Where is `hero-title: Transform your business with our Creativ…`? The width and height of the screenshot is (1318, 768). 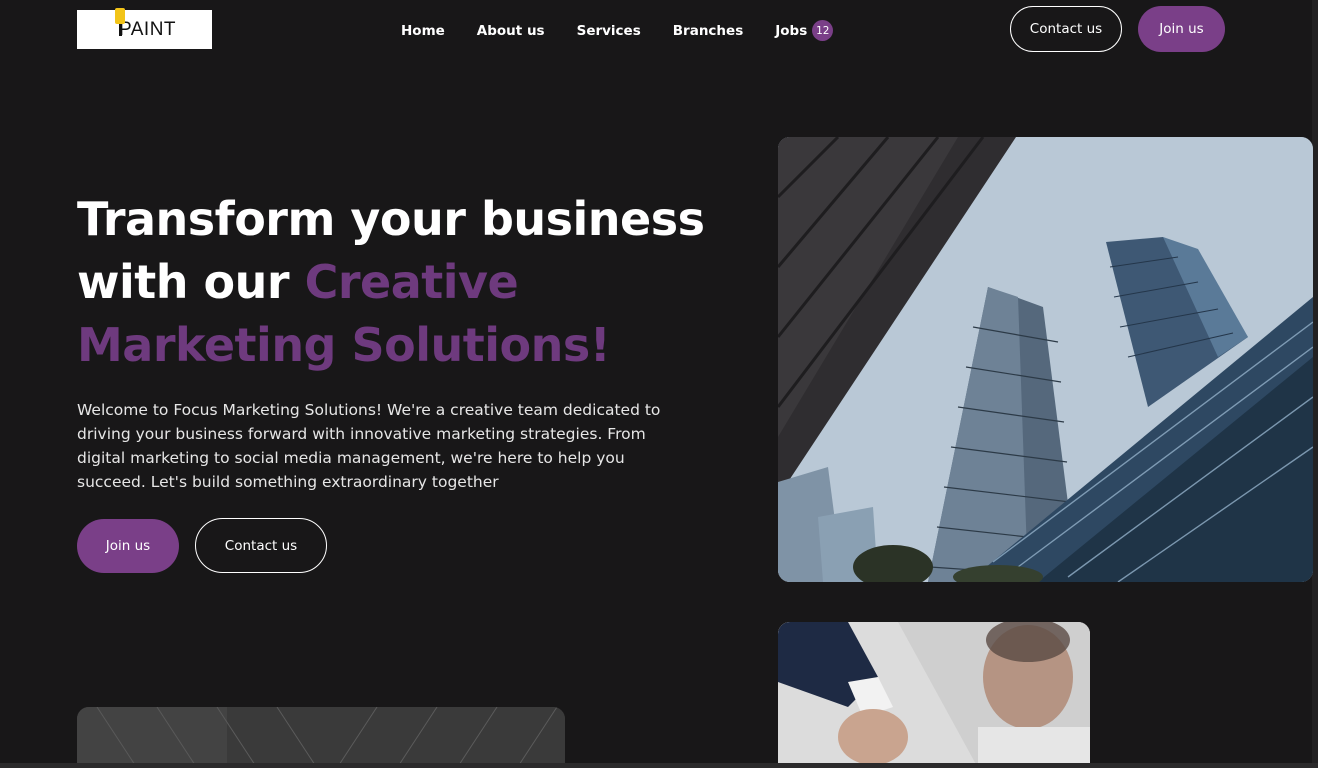 hero-title: Transform your business with our Creativ… is located at coordinates (417, 282).